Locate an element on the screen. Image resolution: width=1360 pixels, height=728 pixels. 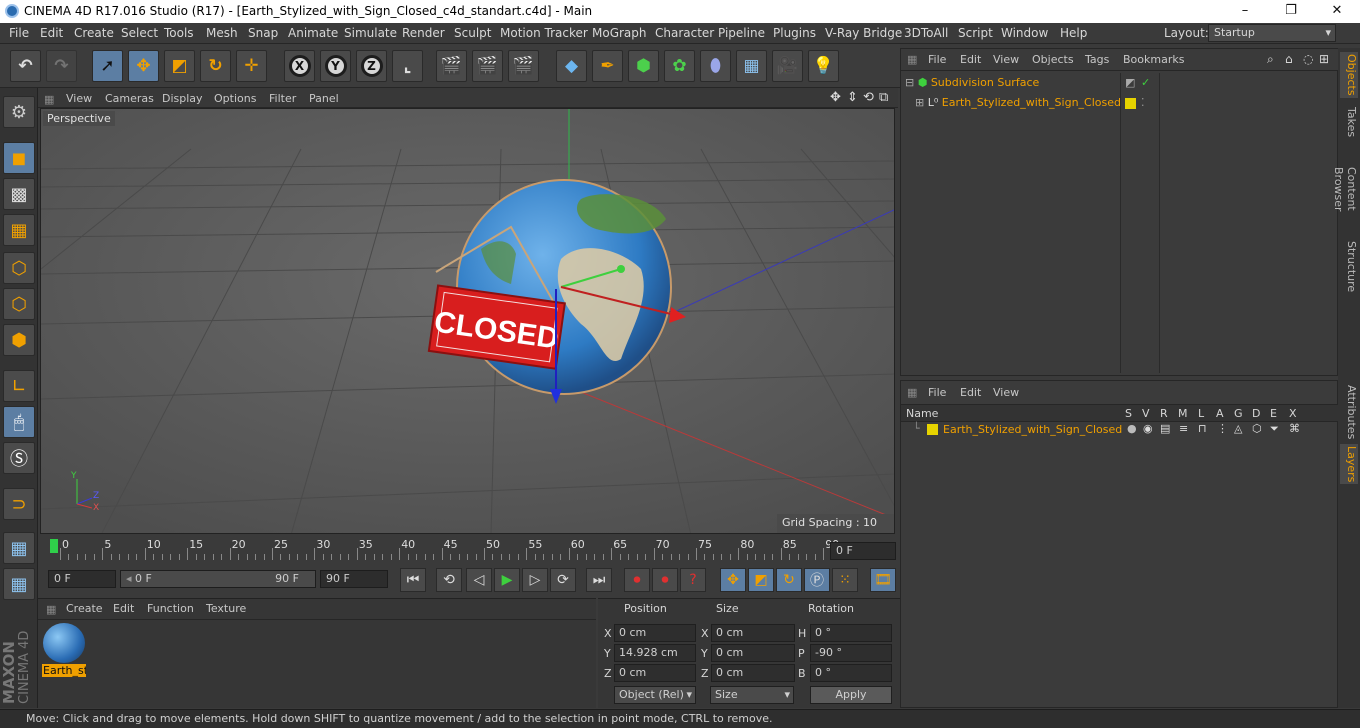
previous-key-button: ⟲ is located at coordinates (449, 580).